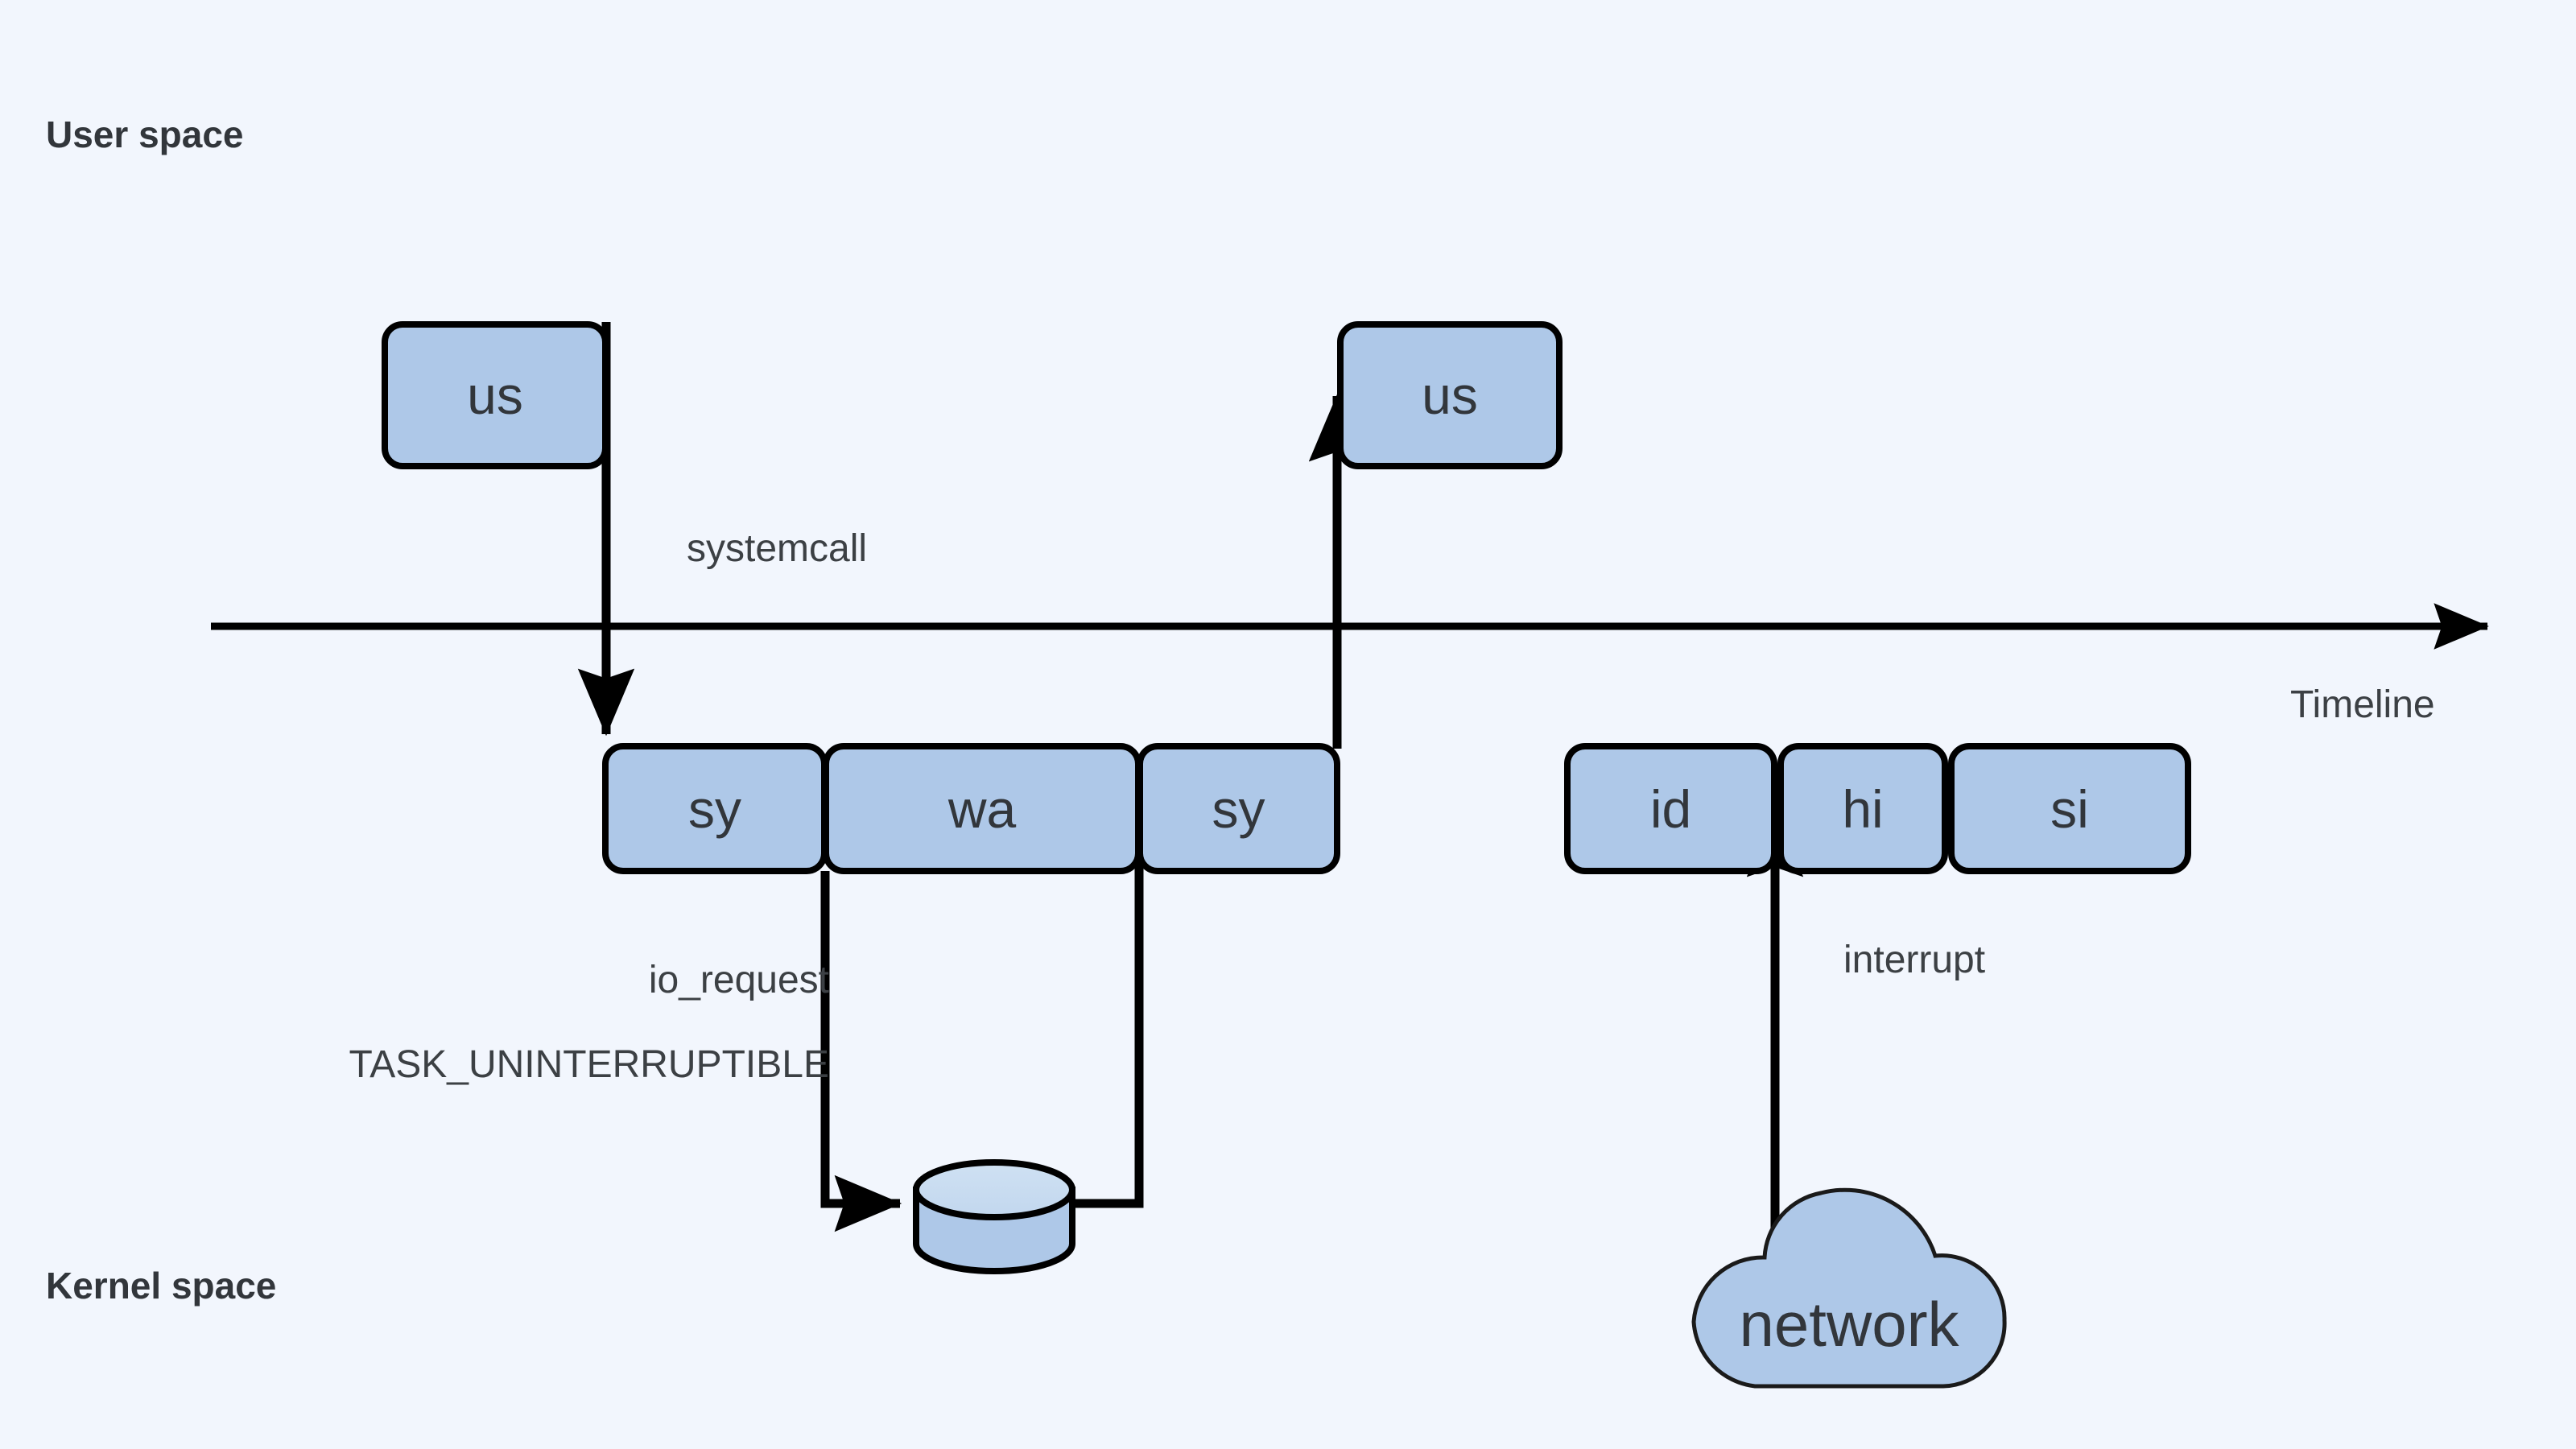 The width and height of the screenshot is (2576, 1449). I want to click on timeline-label: Timeline, so click(2362, 704).